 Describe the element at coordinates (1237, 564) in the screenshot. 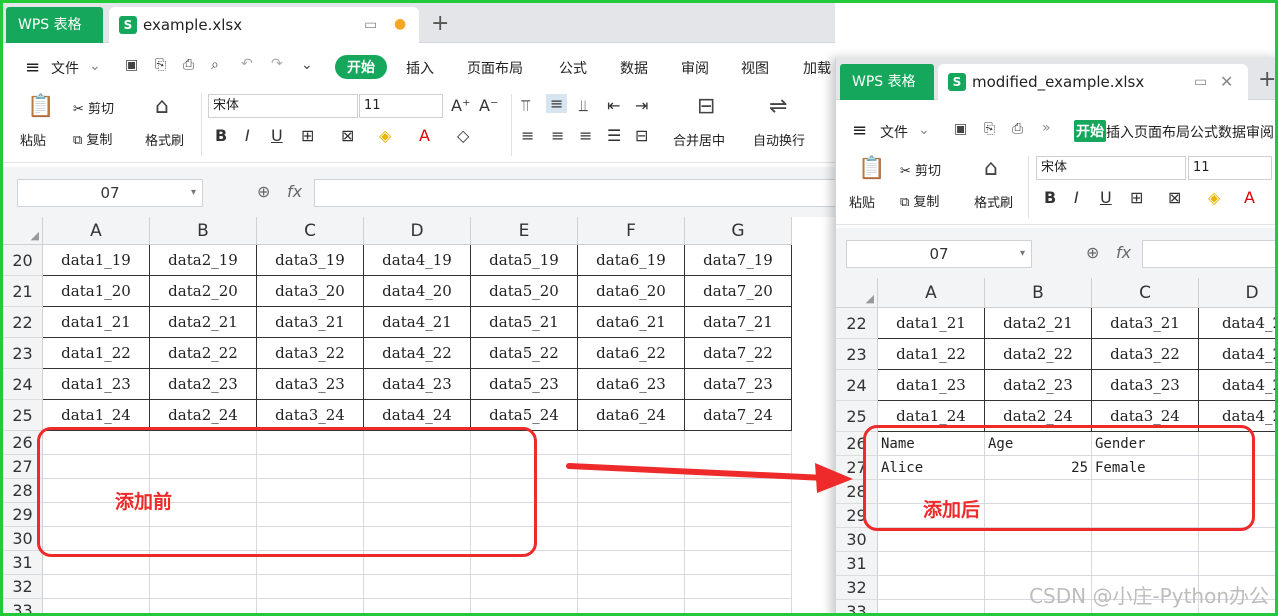

I see `cell-D31` at that location.